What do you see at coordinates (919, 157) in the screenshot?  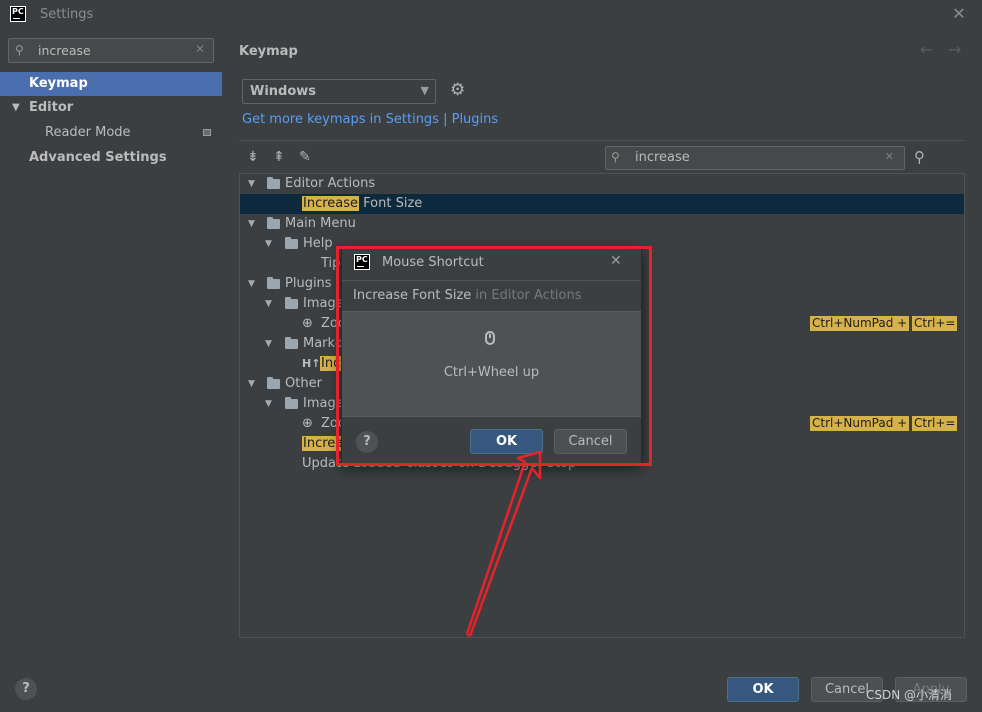 I see `find-by-shortcut-icon: ⚲` at bounding box center [919, 157].